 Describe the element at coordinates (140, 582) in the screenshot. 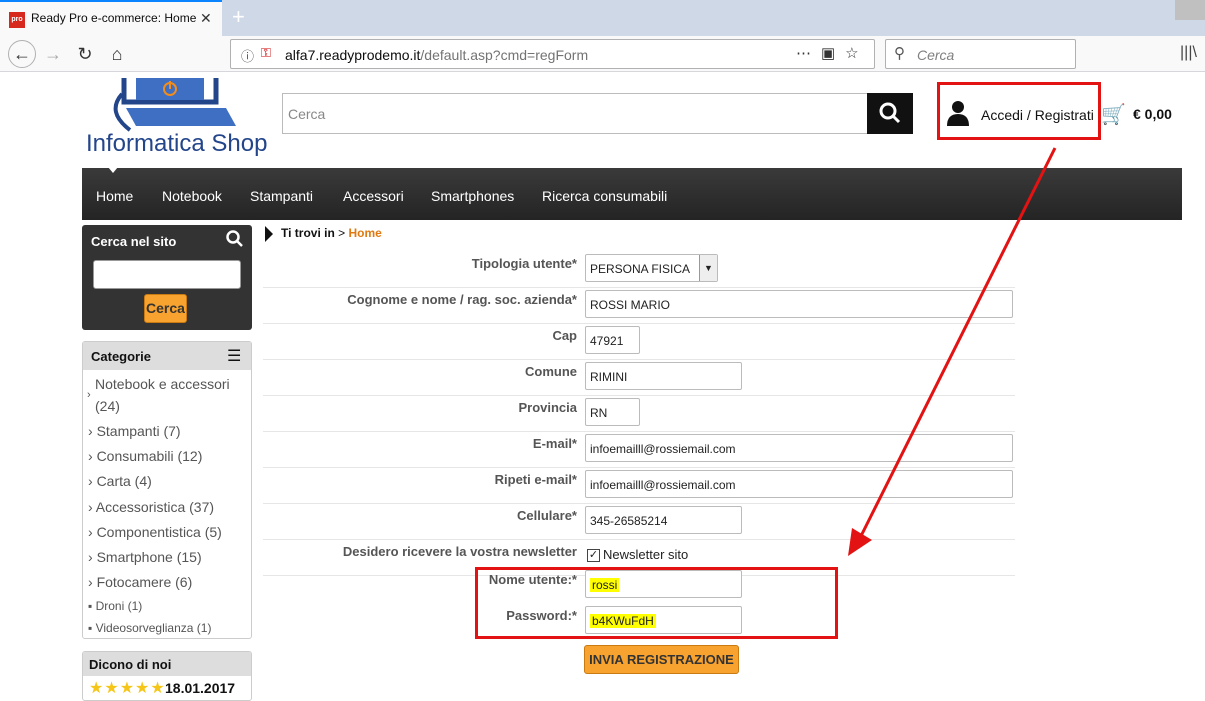

I see `category-item: › Fotocamere (6)` at that location.